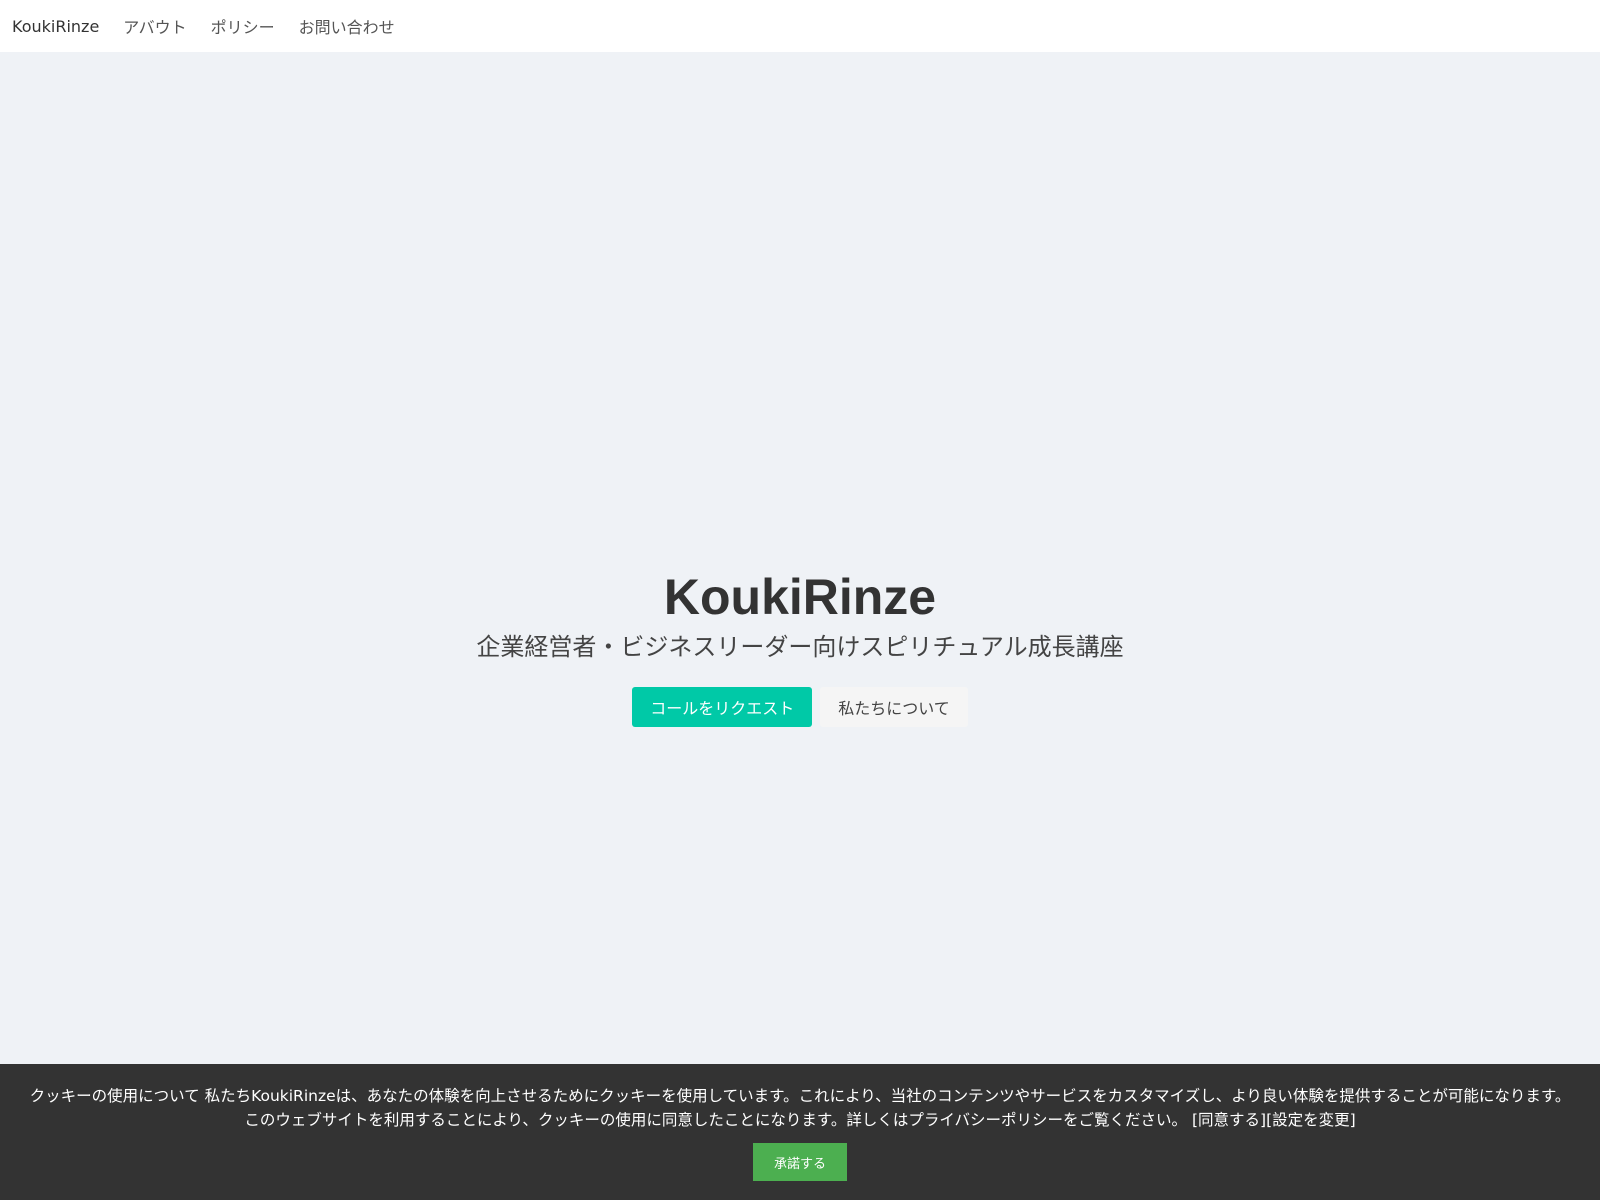 This screenshot has height=1200, width=1600. I want to click on hero-title: KoukiRinze, so click(800, 597).